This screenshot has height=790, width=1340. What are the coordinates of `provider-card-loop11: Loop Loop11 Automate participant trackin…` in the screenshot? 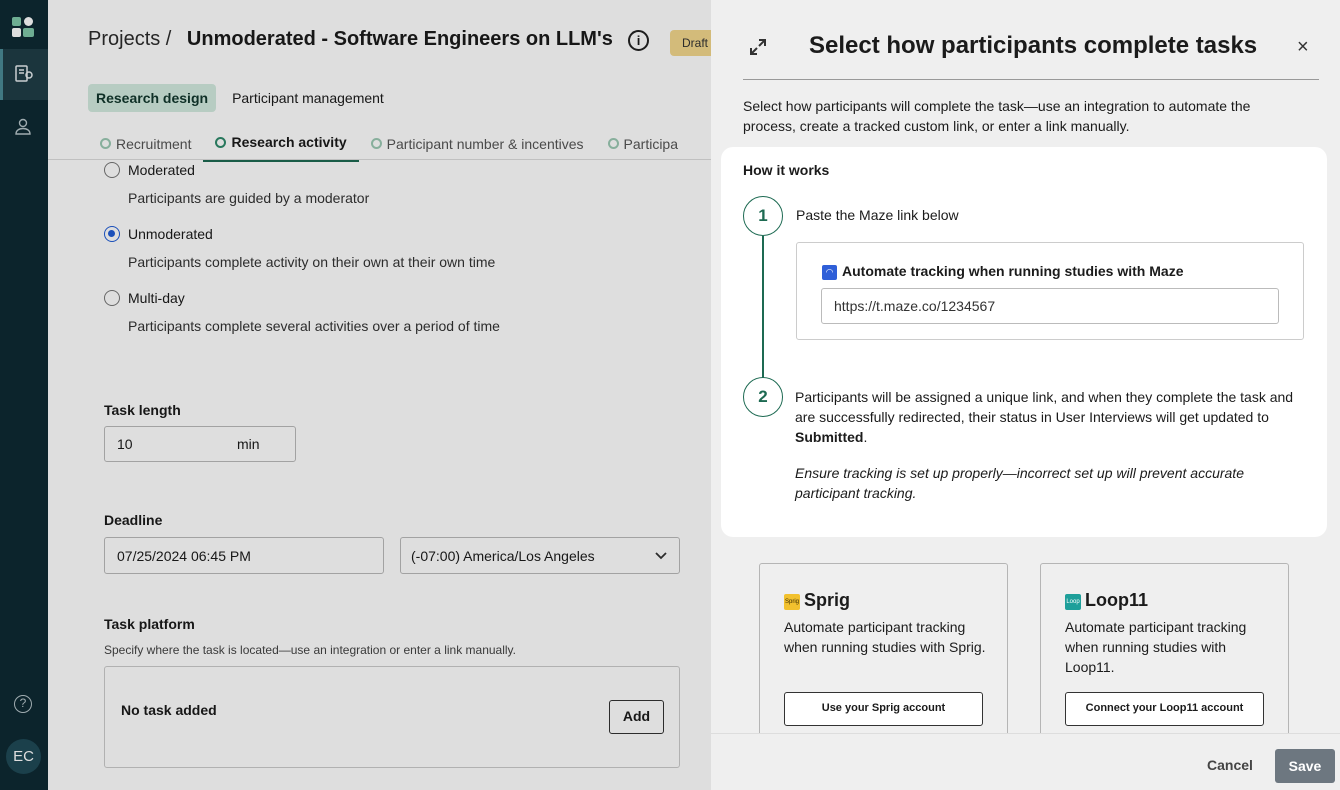 It's located at (1164, 658).